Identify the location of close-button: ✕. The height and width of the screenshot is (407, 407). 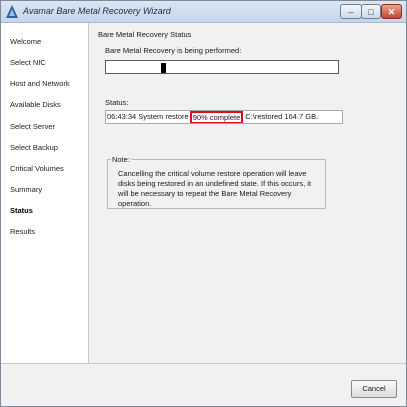
(391, 11).